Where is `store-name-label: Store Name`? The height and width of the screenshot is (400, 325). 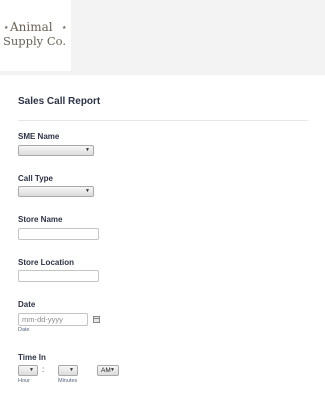 store-name-label: Store Name is located at coordinates (40, 219).